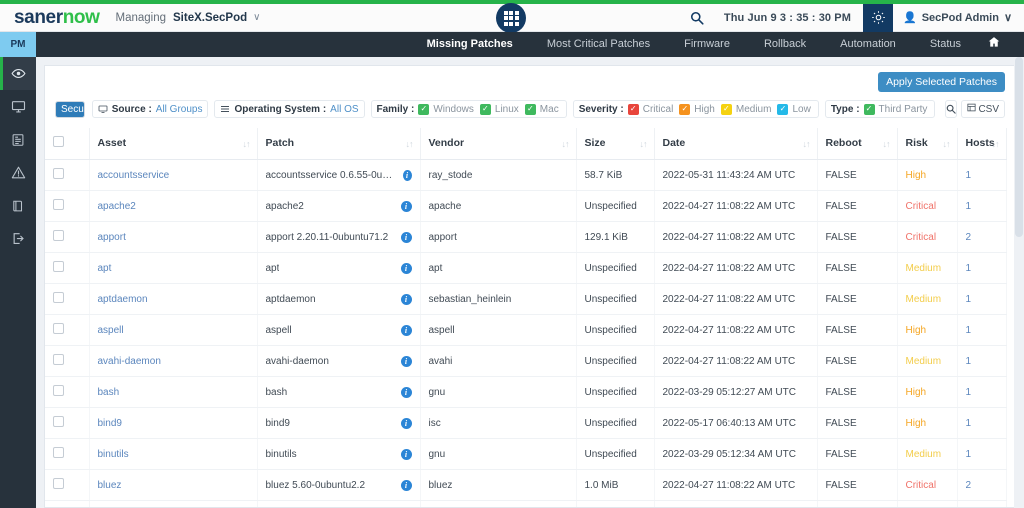 Image resolution: width=1024 pixels, height=508 pixels. Describe the element at coordinates (113, 454) in the screenshot. I see `asset-link: binutils` at that location.